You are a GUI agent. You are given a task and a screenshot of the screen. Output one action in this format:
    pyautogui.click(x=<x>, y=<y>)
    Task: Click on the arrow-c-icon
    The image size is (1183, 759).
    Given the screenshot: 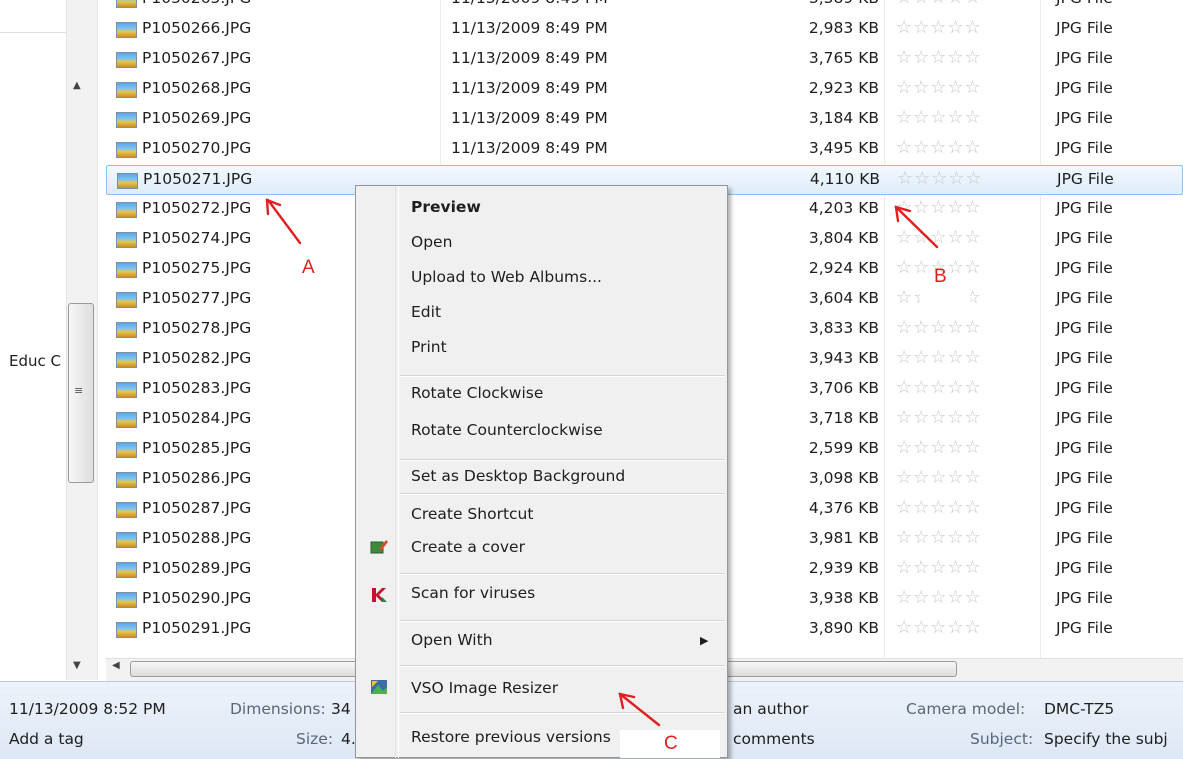 What is the action you would take?
    pyautogui.click(x=639, y=709)
    